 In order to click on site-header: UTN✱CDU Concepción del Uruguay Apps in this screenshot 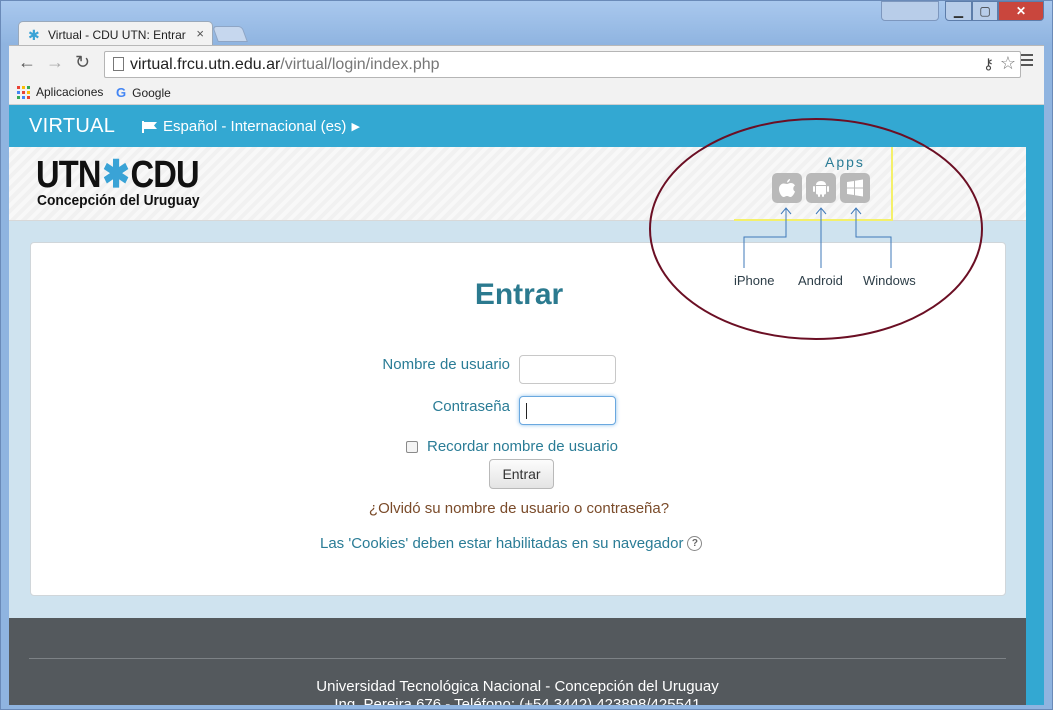, I will do `click(517, 184)`.